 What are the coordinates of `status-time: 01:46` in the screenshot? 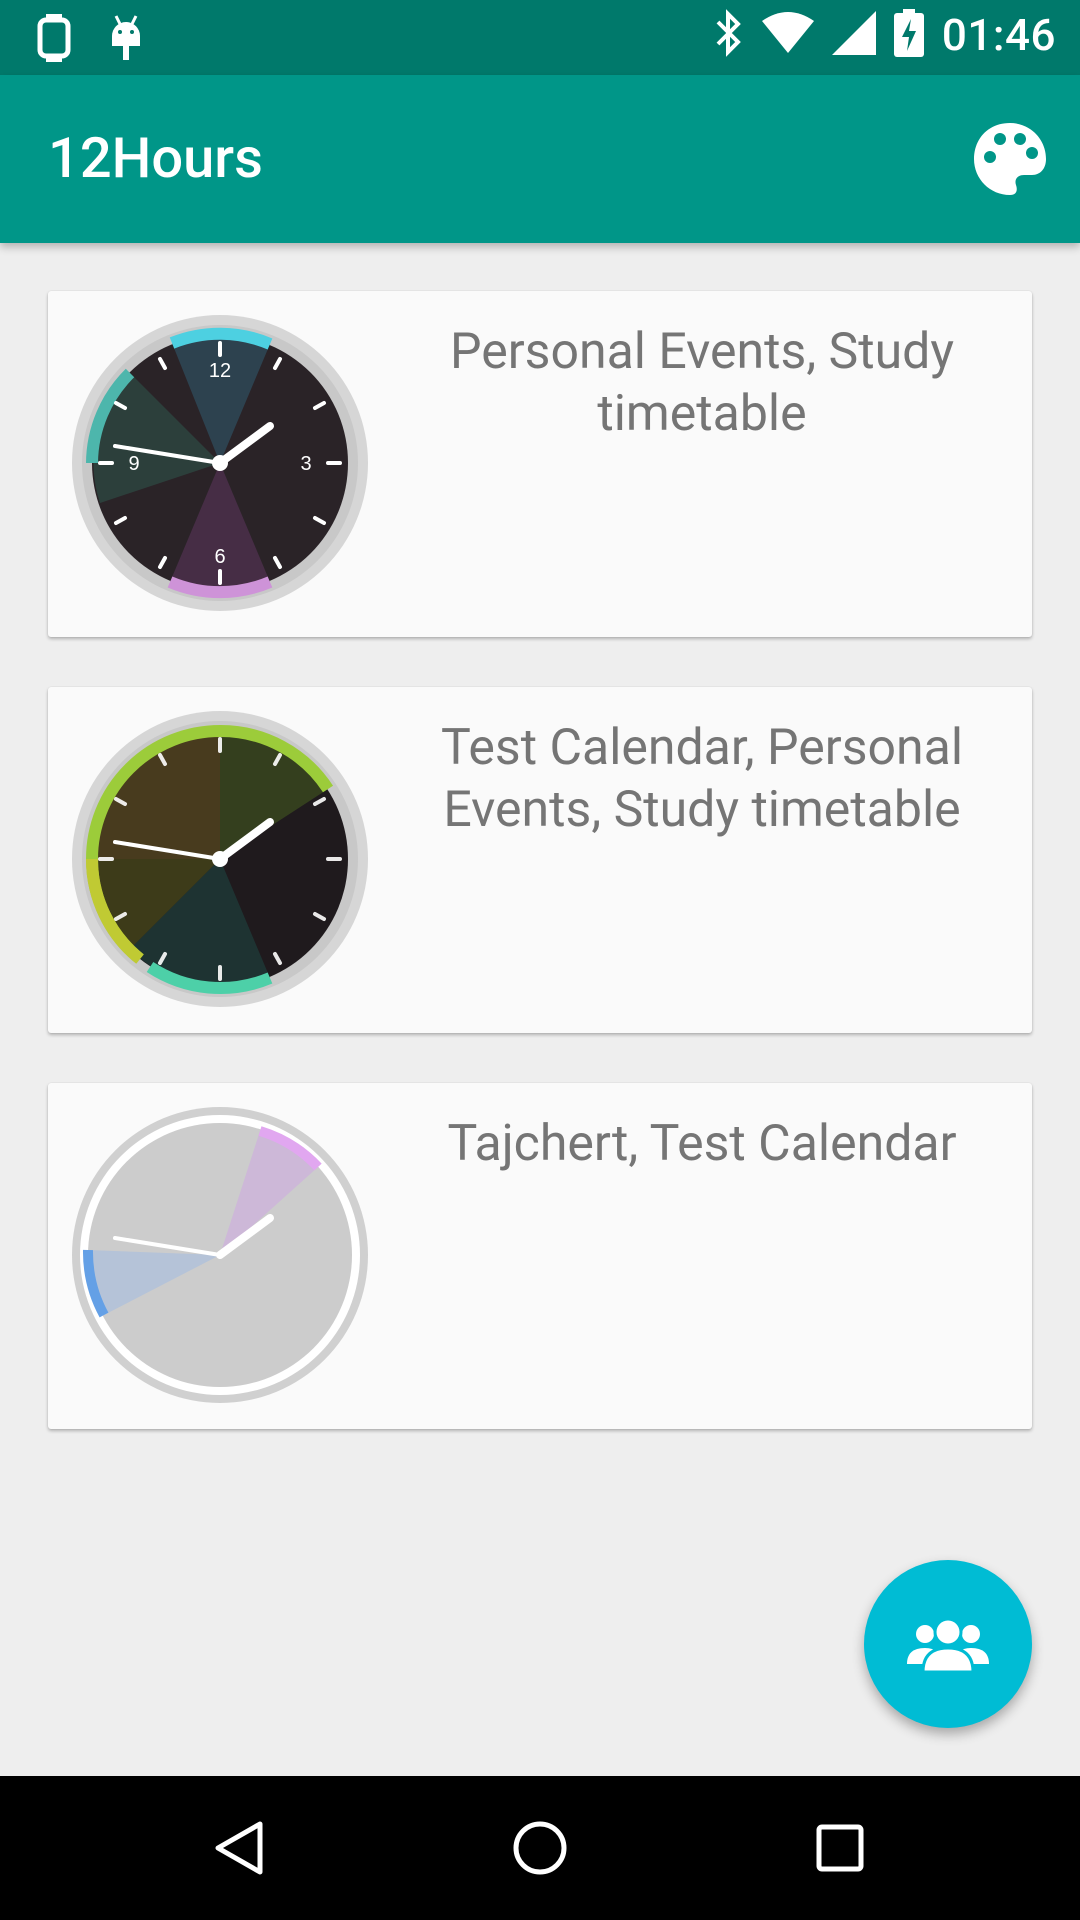 It's located at (998, 35).